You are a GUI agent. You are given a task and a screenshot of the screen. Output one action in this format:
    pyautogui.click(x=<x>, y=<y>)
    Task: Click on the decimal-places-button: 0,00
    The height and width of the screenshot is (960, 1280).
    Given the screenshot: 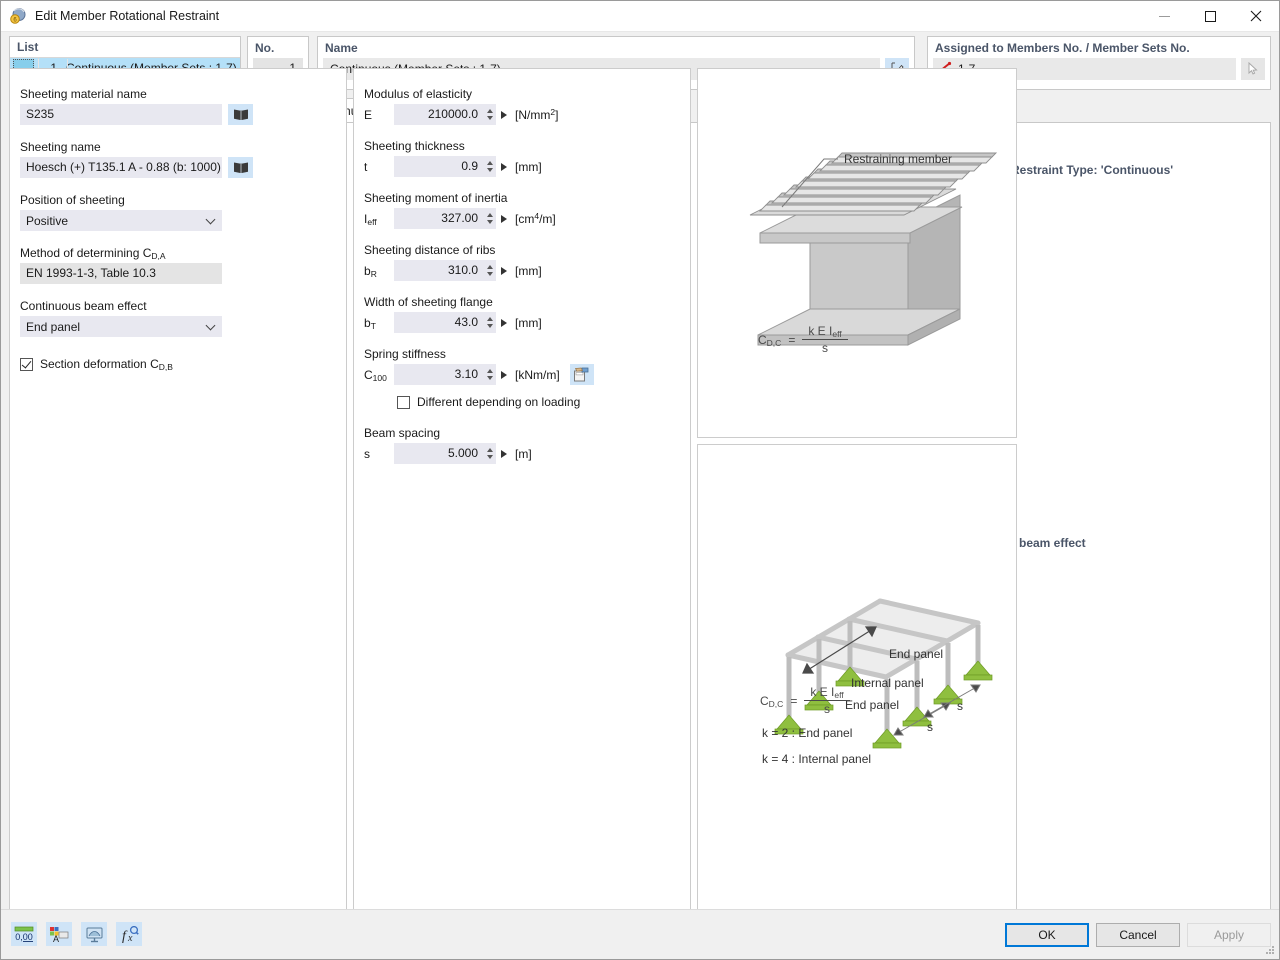 What is the action you would take?
    pyautogui.click(x=24, y=934)
    